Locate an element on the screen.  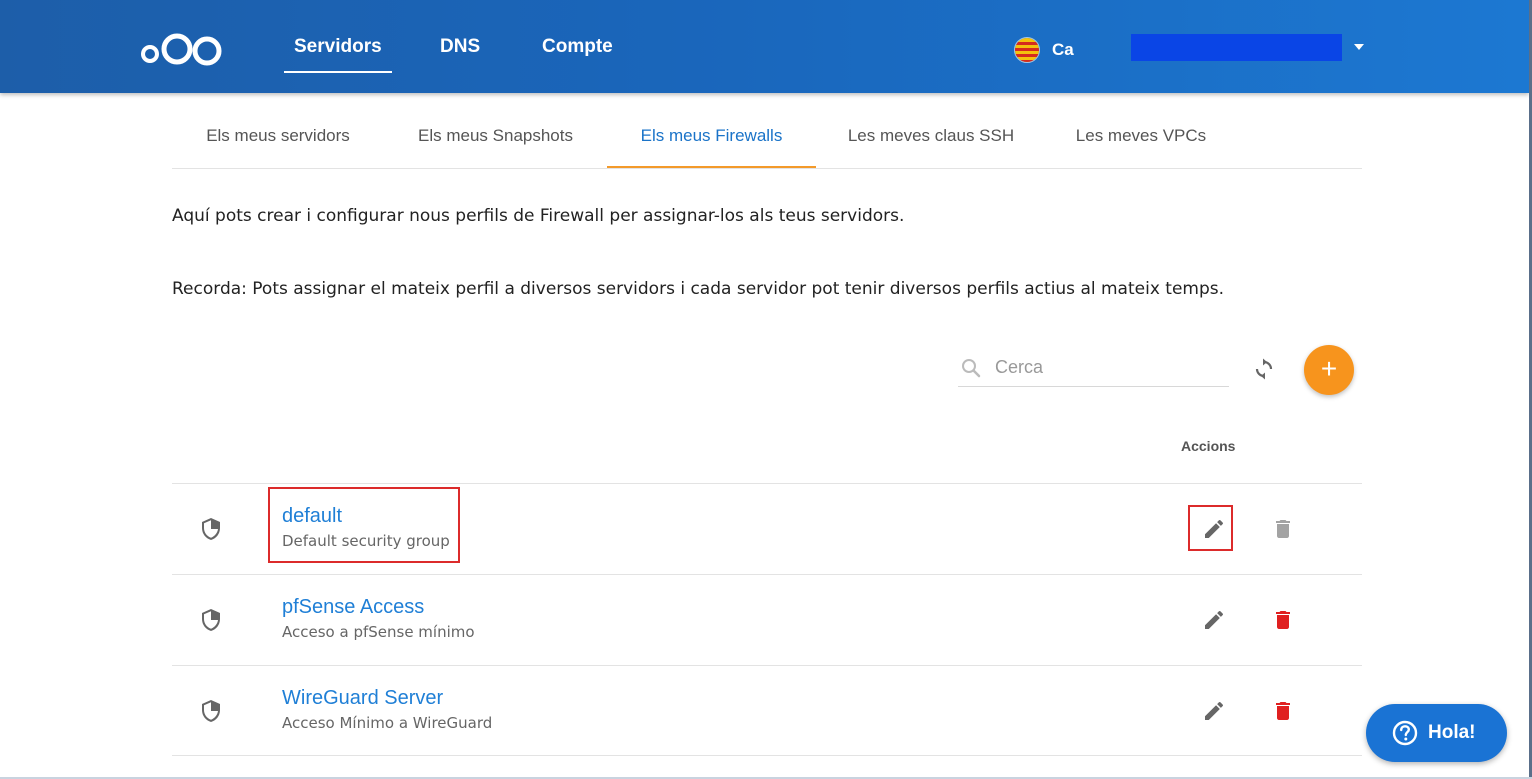
firewall-name: WireGuard Server is located at coordinates (362, 698).